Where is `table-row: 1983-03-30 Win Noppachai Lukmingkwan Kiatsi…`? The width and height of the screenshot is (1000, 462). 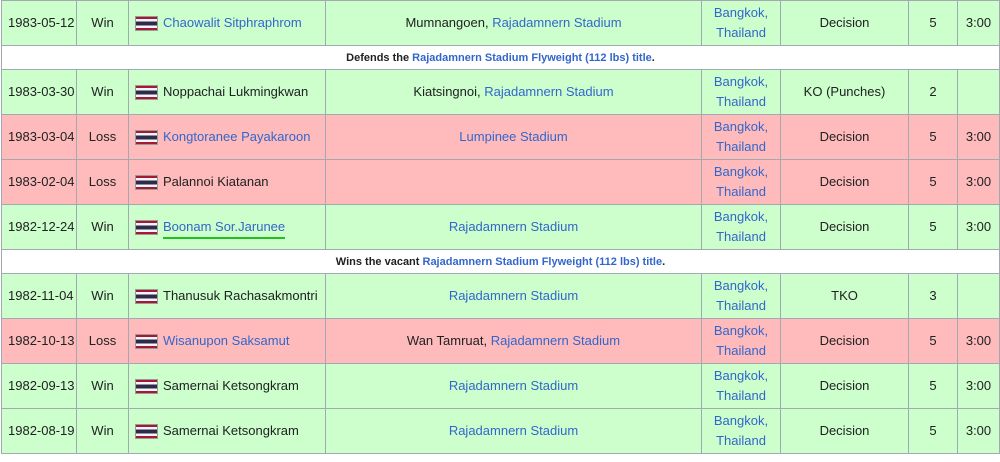 table-row: 1983-03-30 Win Noppachai Lukmingkwan Kiatsi… is located at coordinates (500, 92).